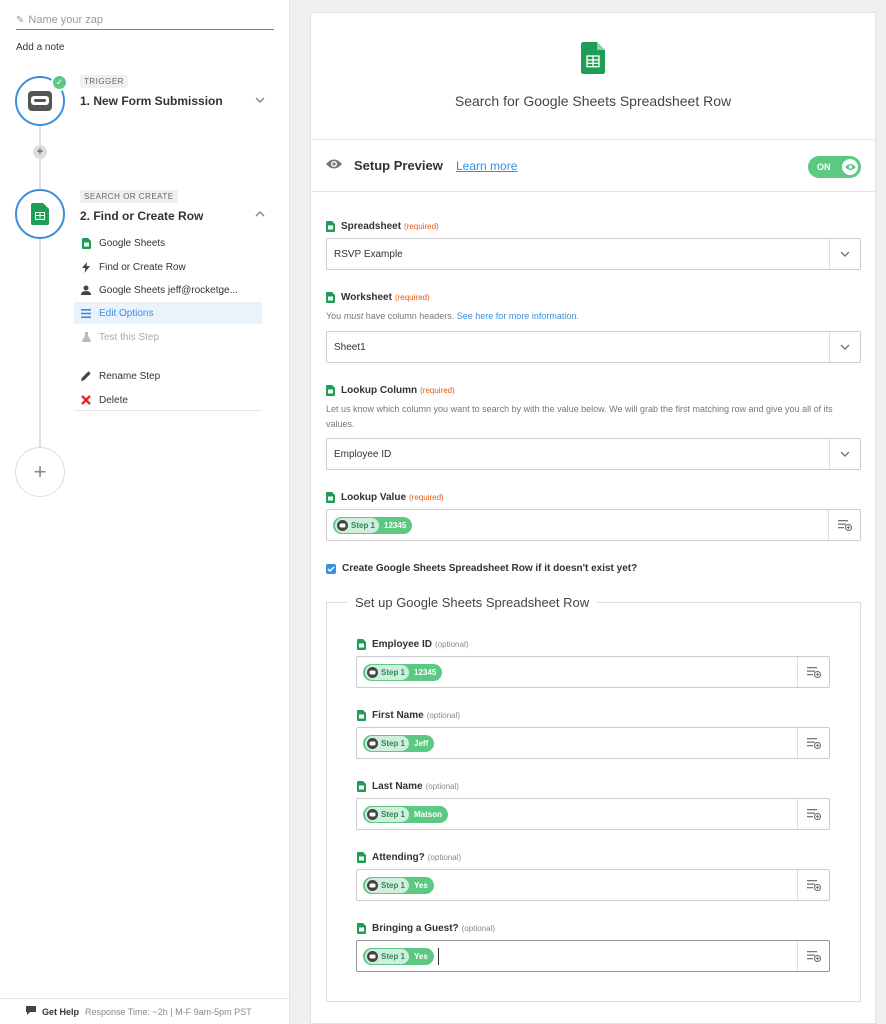  What do you see at coordinates (86, 337) in the screenshot?
I see `flask-icon` at bounding box center [86, 337].